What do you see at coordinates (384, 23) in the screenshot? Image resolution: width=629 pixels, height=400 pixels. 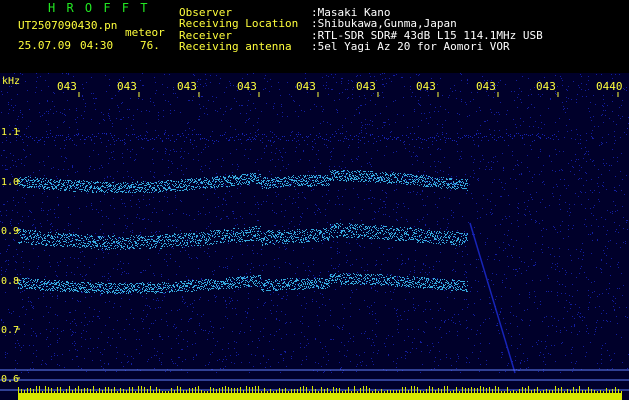 I see `location-value: :Shibukawa,Gunma,Japan` at bounding box center [384, 23].